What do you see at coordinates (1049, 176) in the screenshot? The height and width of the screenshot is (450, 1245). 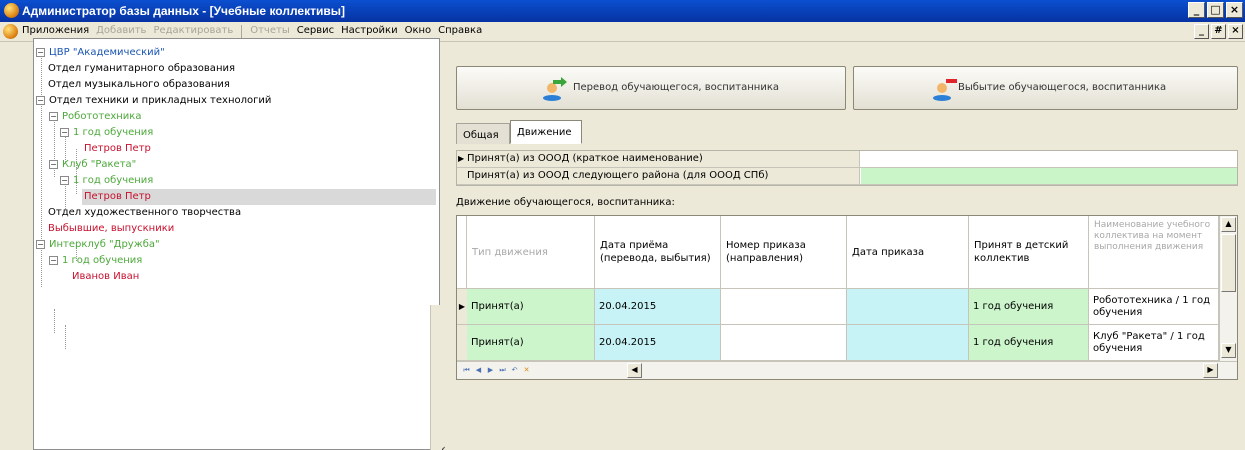 I see `origin-district-field` at bounding box center [1049, 176].